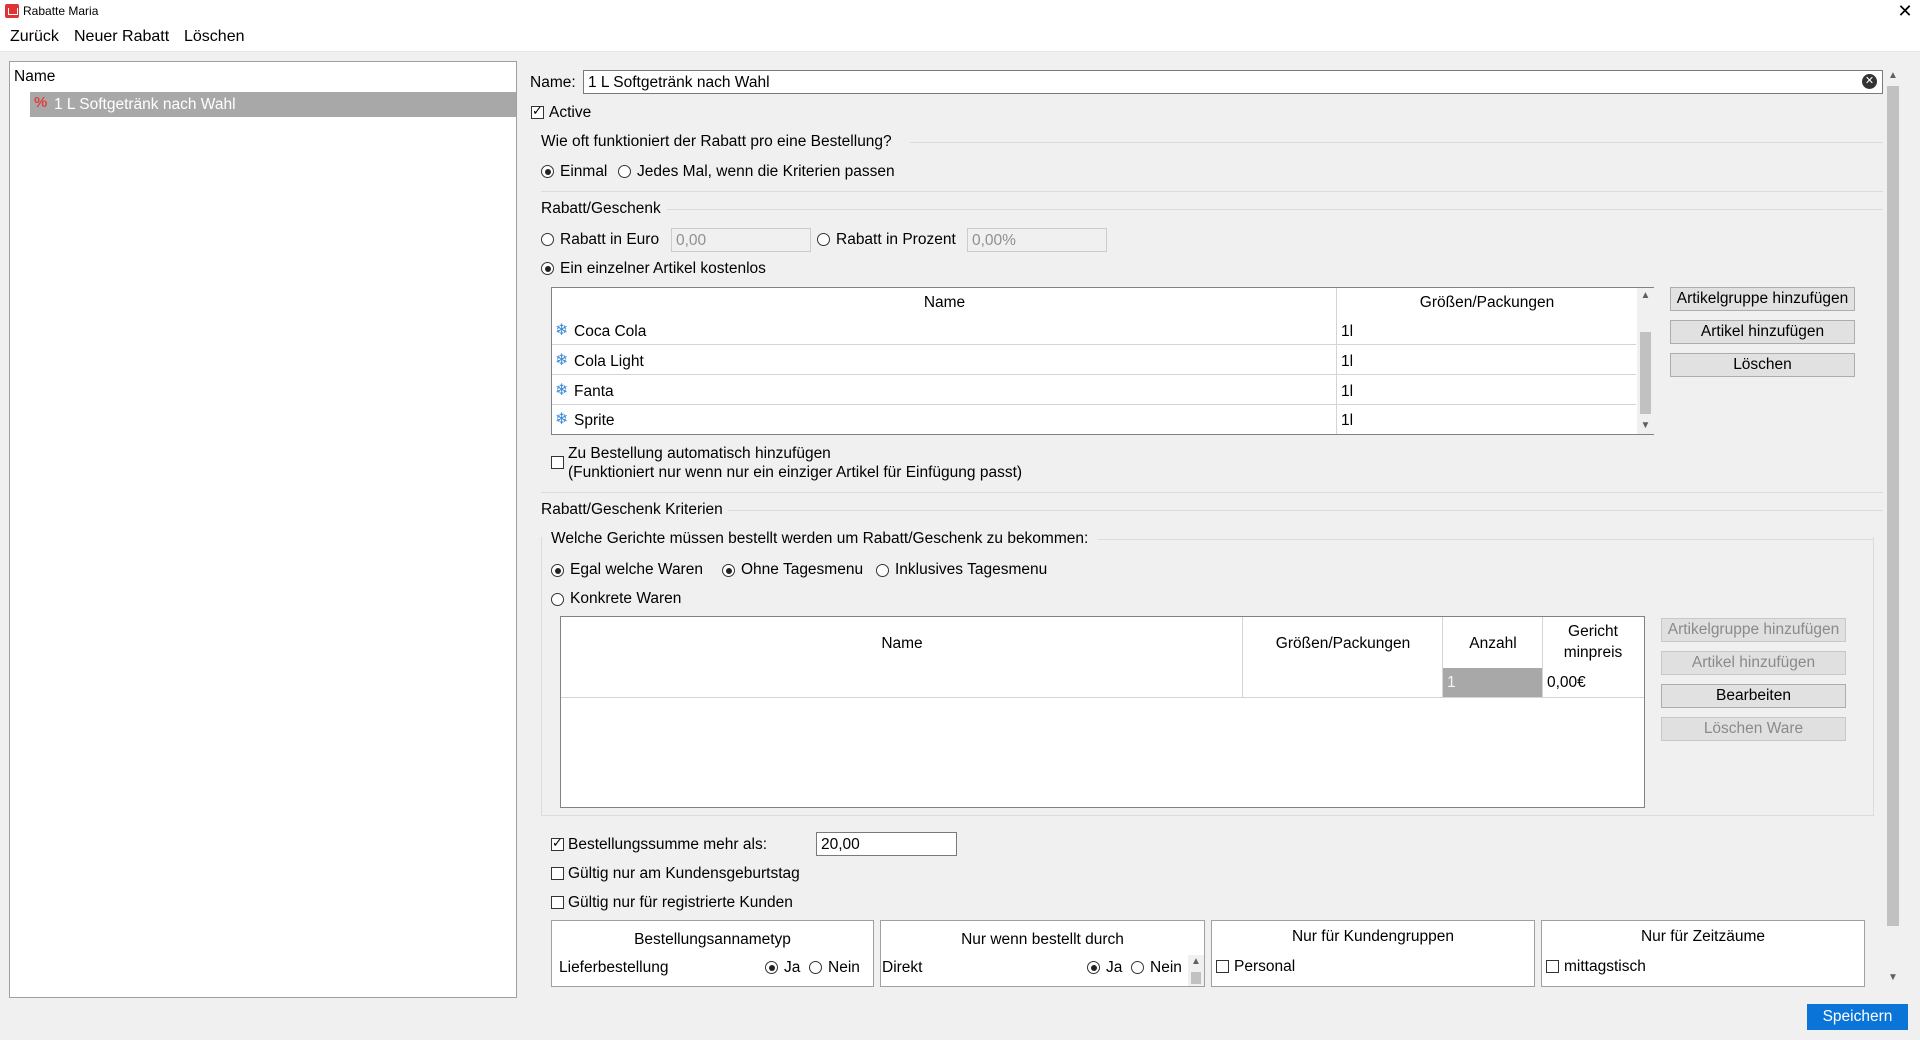 This screenshot has width=1920, height=1040. I want to click on table-scrollbar: ▲ ▼, so click(1645, 361).